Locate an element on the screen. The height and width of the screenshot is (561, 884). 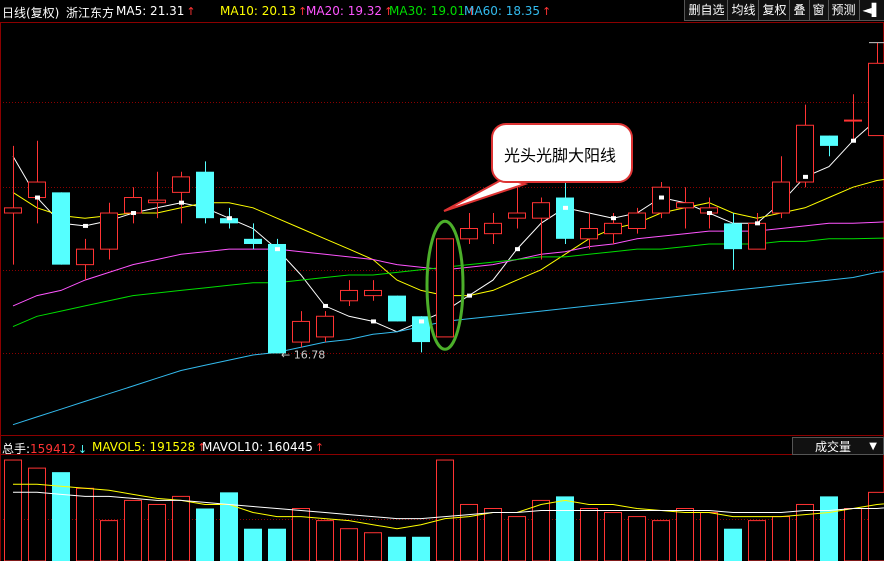
low-label: ← 16.78 is located at coordinates (303, 354).